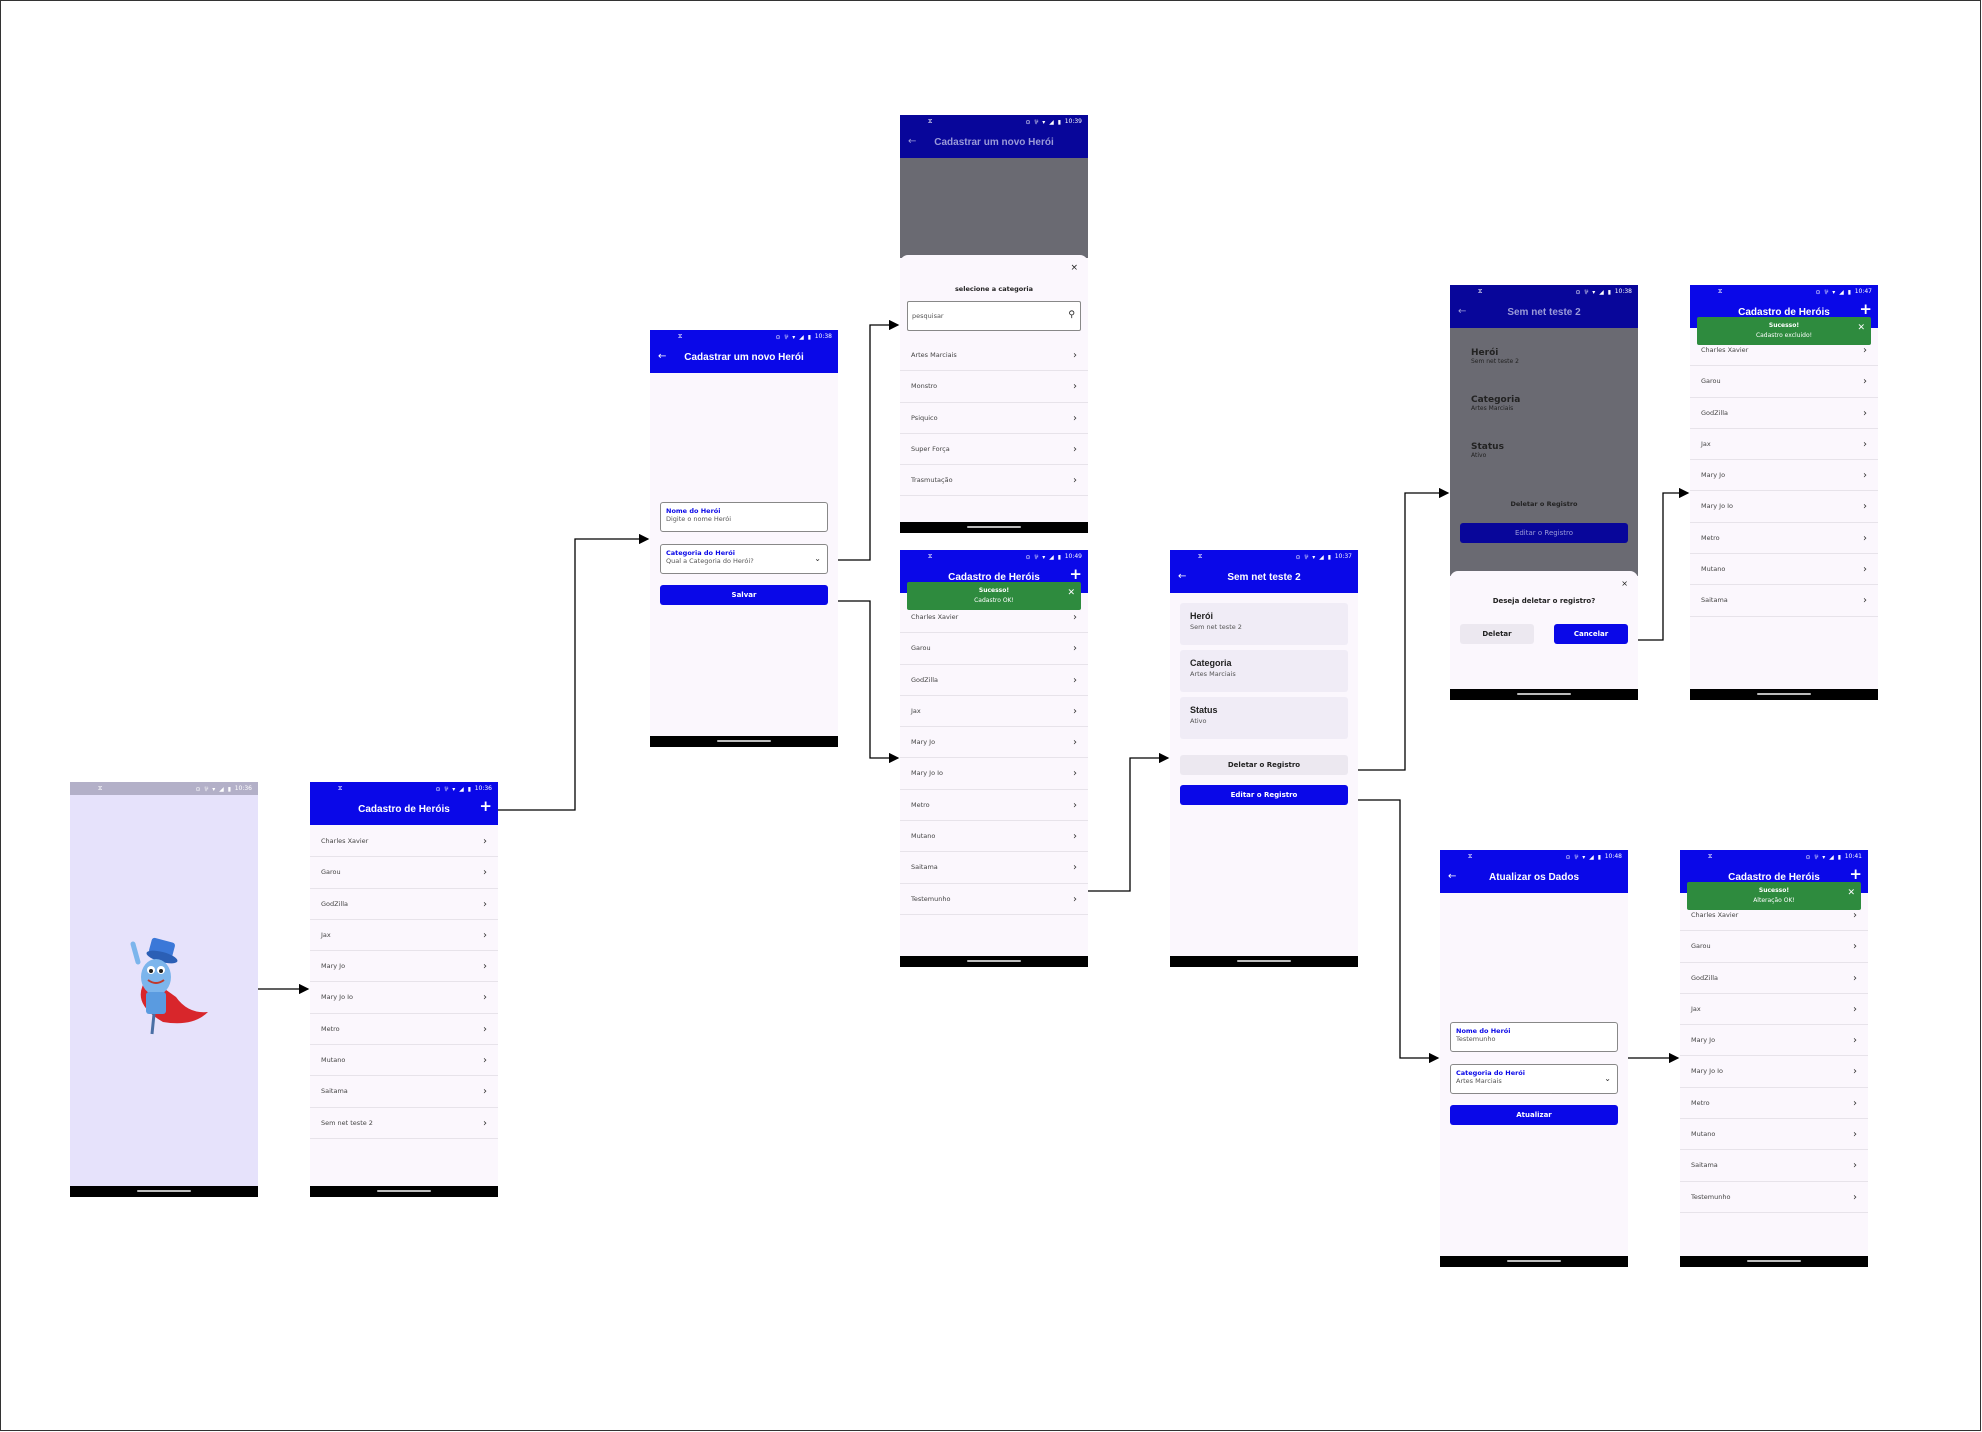 Image resolution: width=1982 pixels, height=1432 pixels. I want to click on toast-message: Cadastro excluido!, so click(1784, 335).